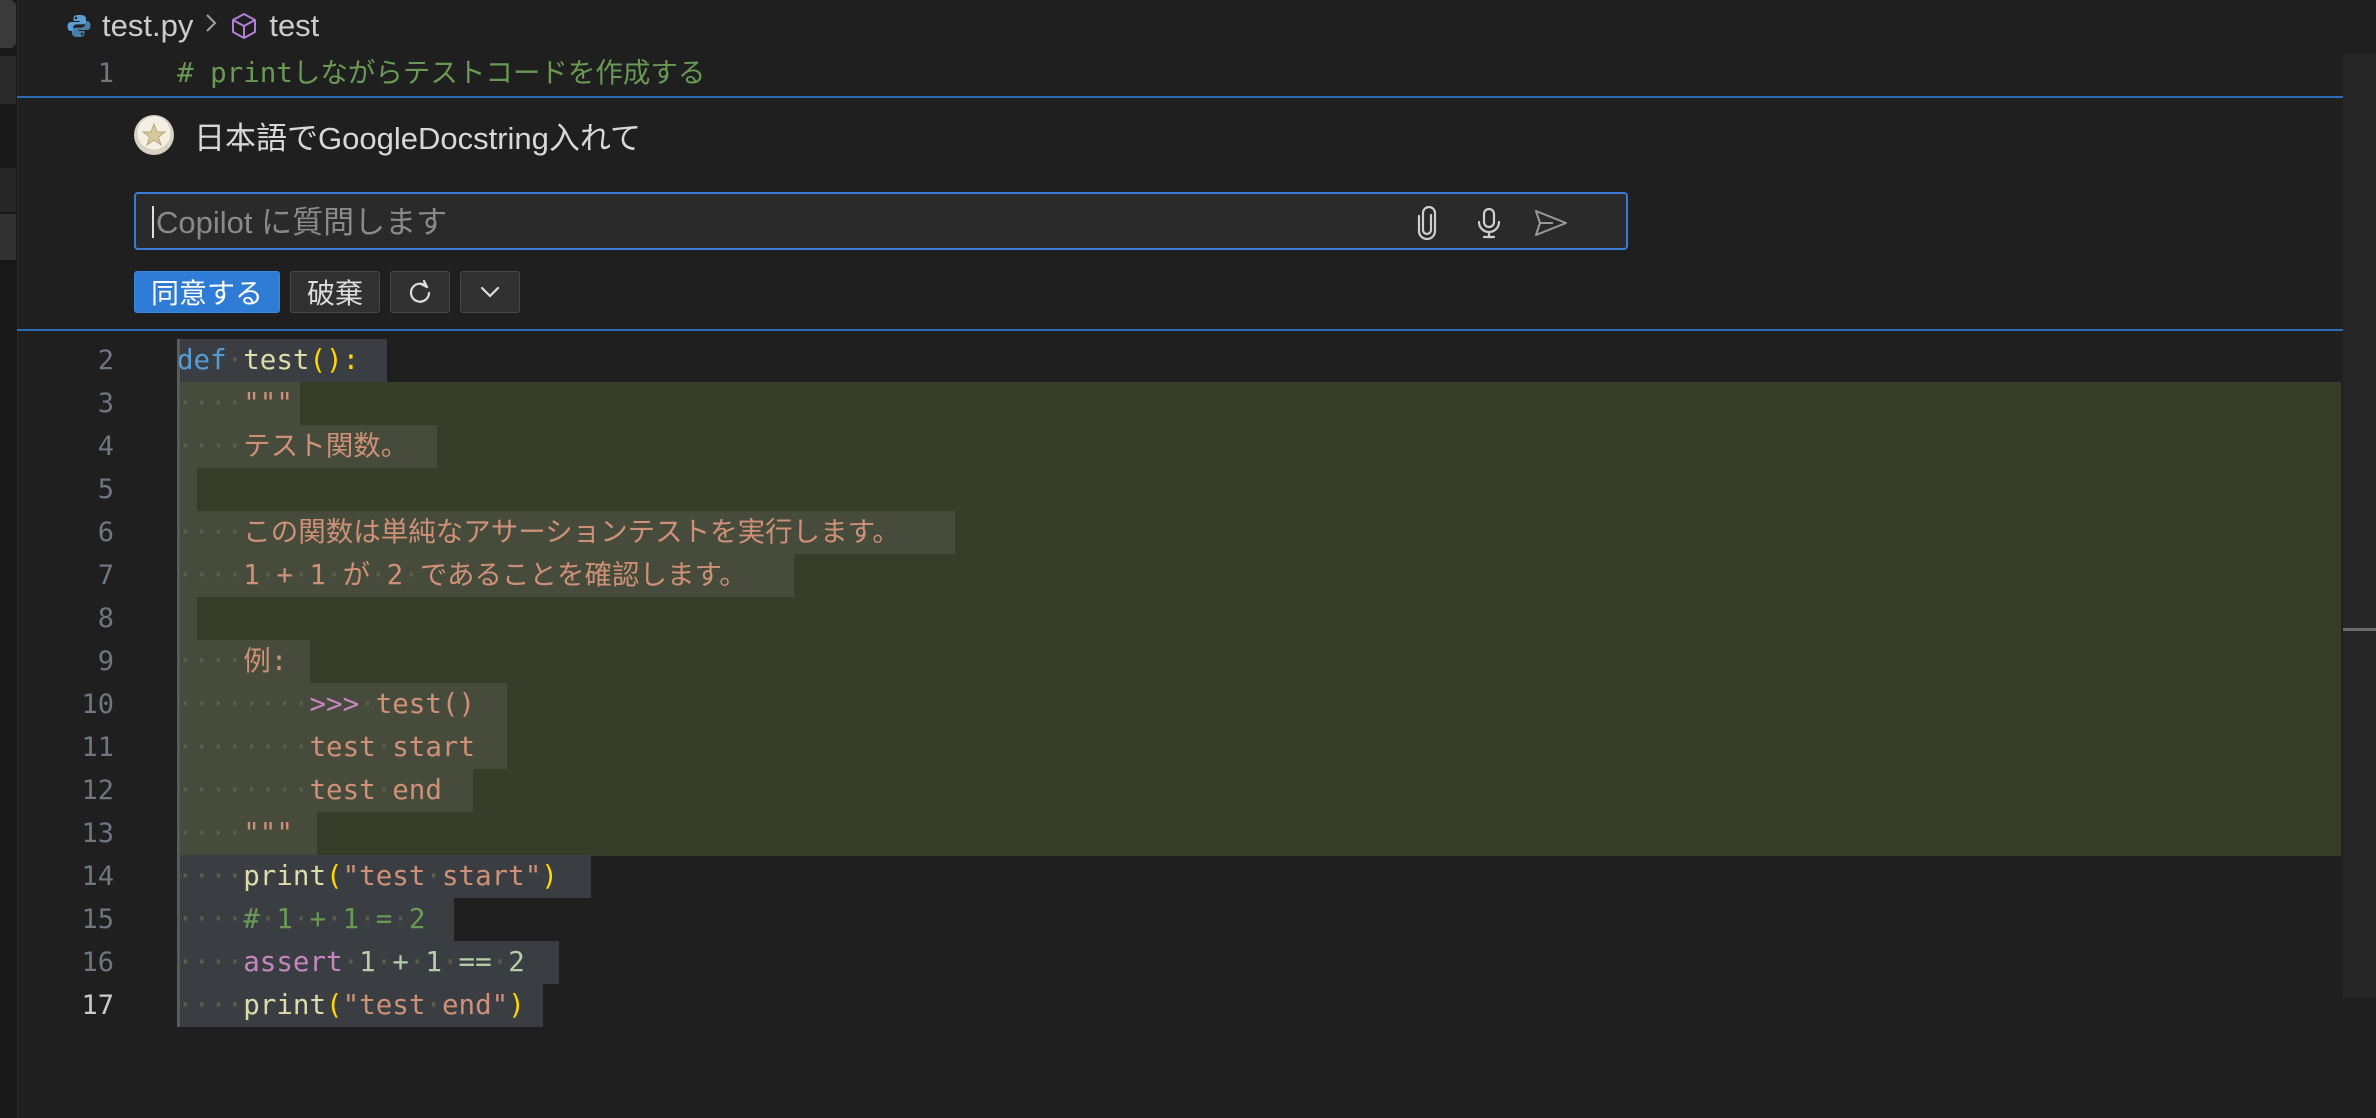 The width and height of the screenshot is (2376, 1118). Describe the element at coordinates (425, 704) in the screenshot. I see `doctest-call: test()` at that location.